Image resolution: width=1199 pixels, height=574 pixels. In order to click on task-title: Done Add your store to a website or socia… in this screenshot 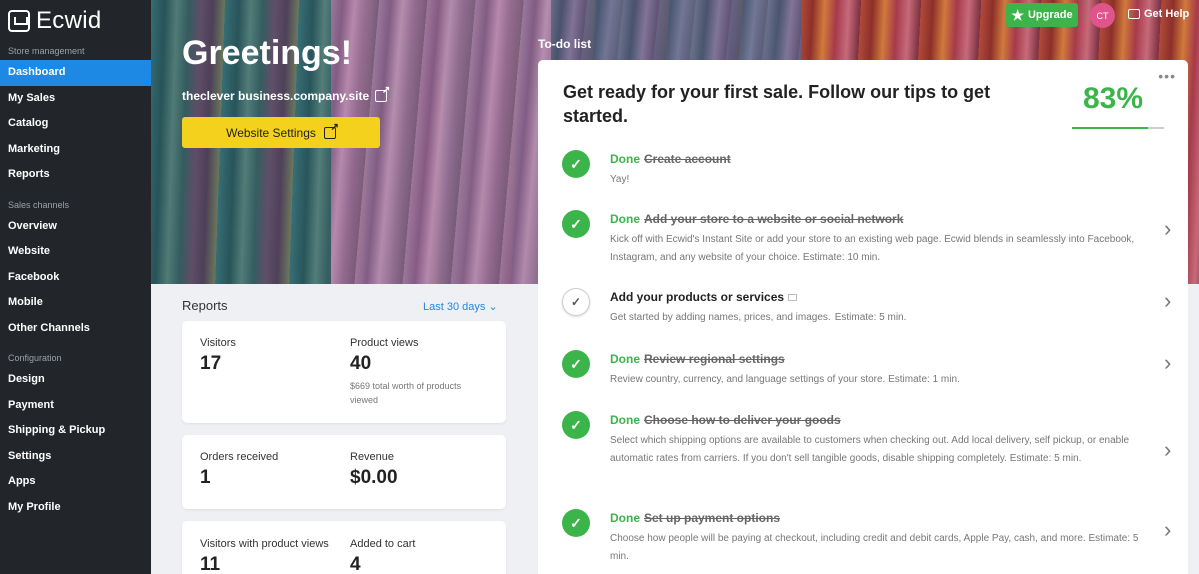, I will do `click(756, 219)`.